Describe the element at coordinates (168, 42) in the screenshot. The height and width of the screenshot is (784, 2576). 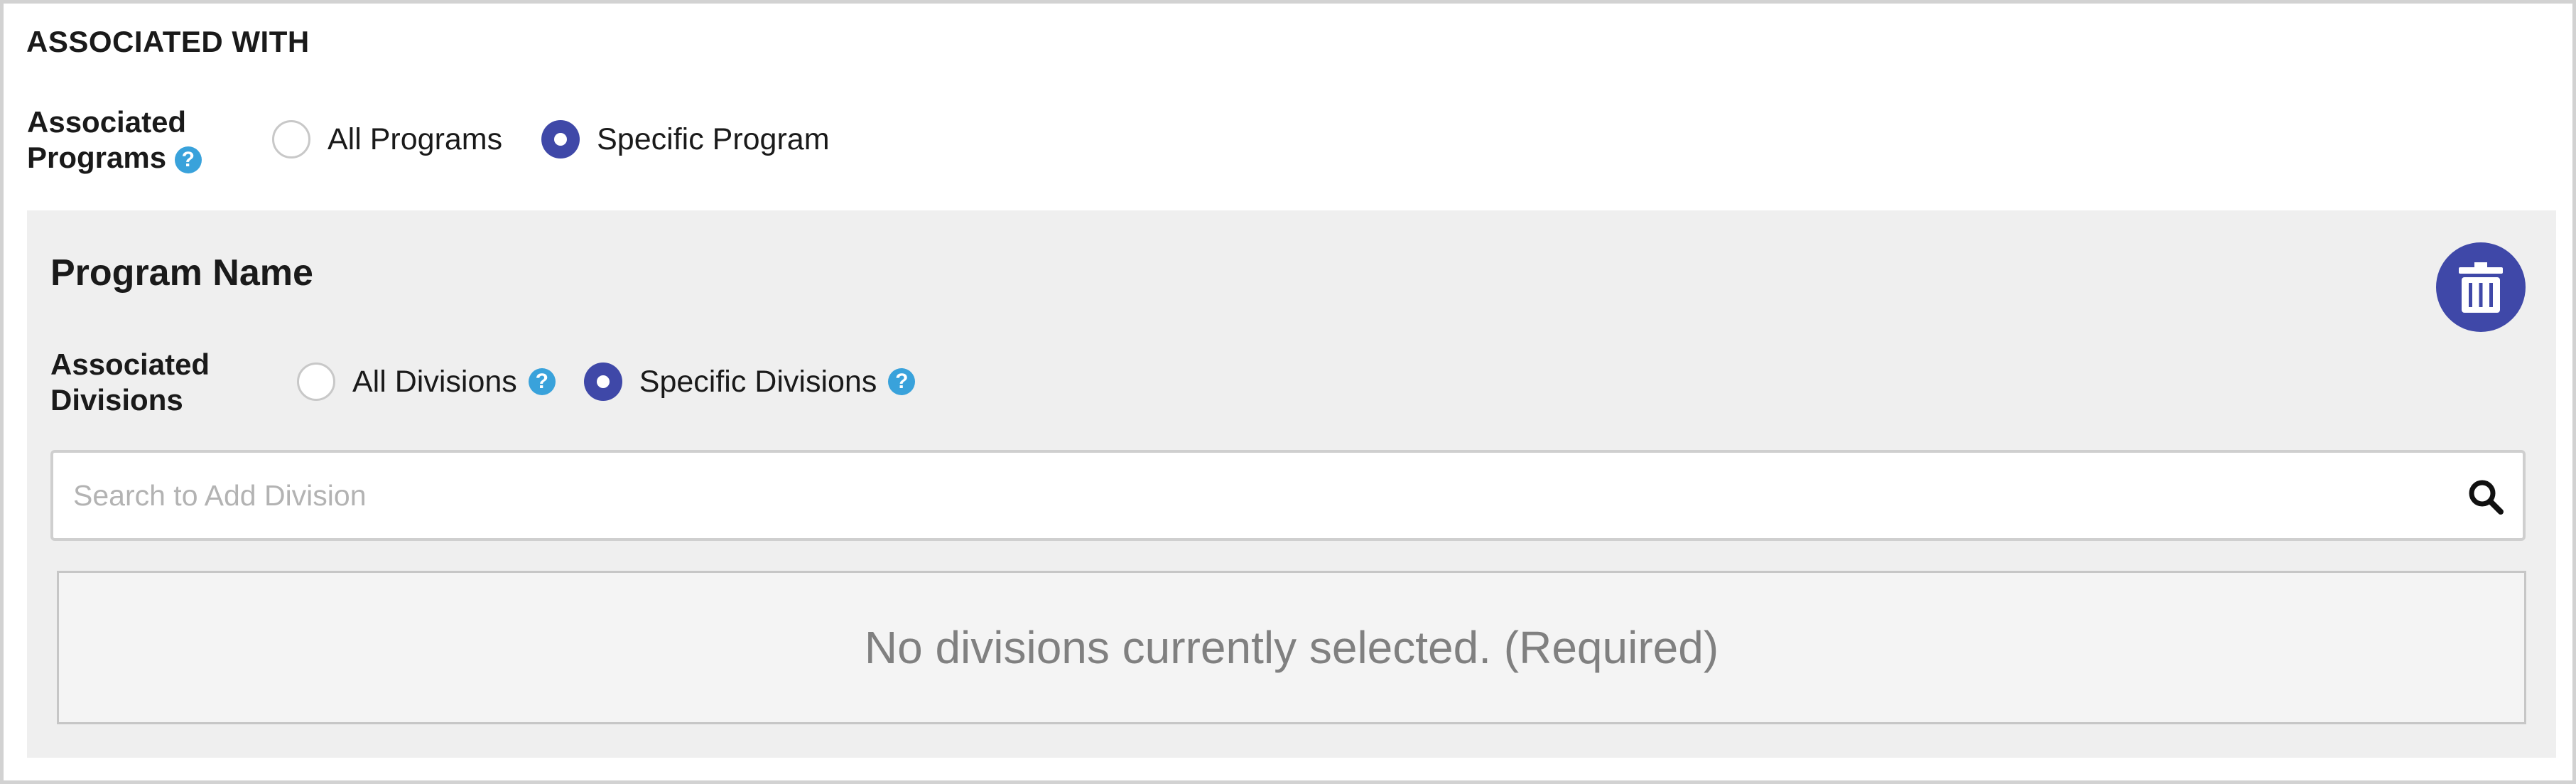
I see `section-title: ASSOCIATED WITH` at that location.